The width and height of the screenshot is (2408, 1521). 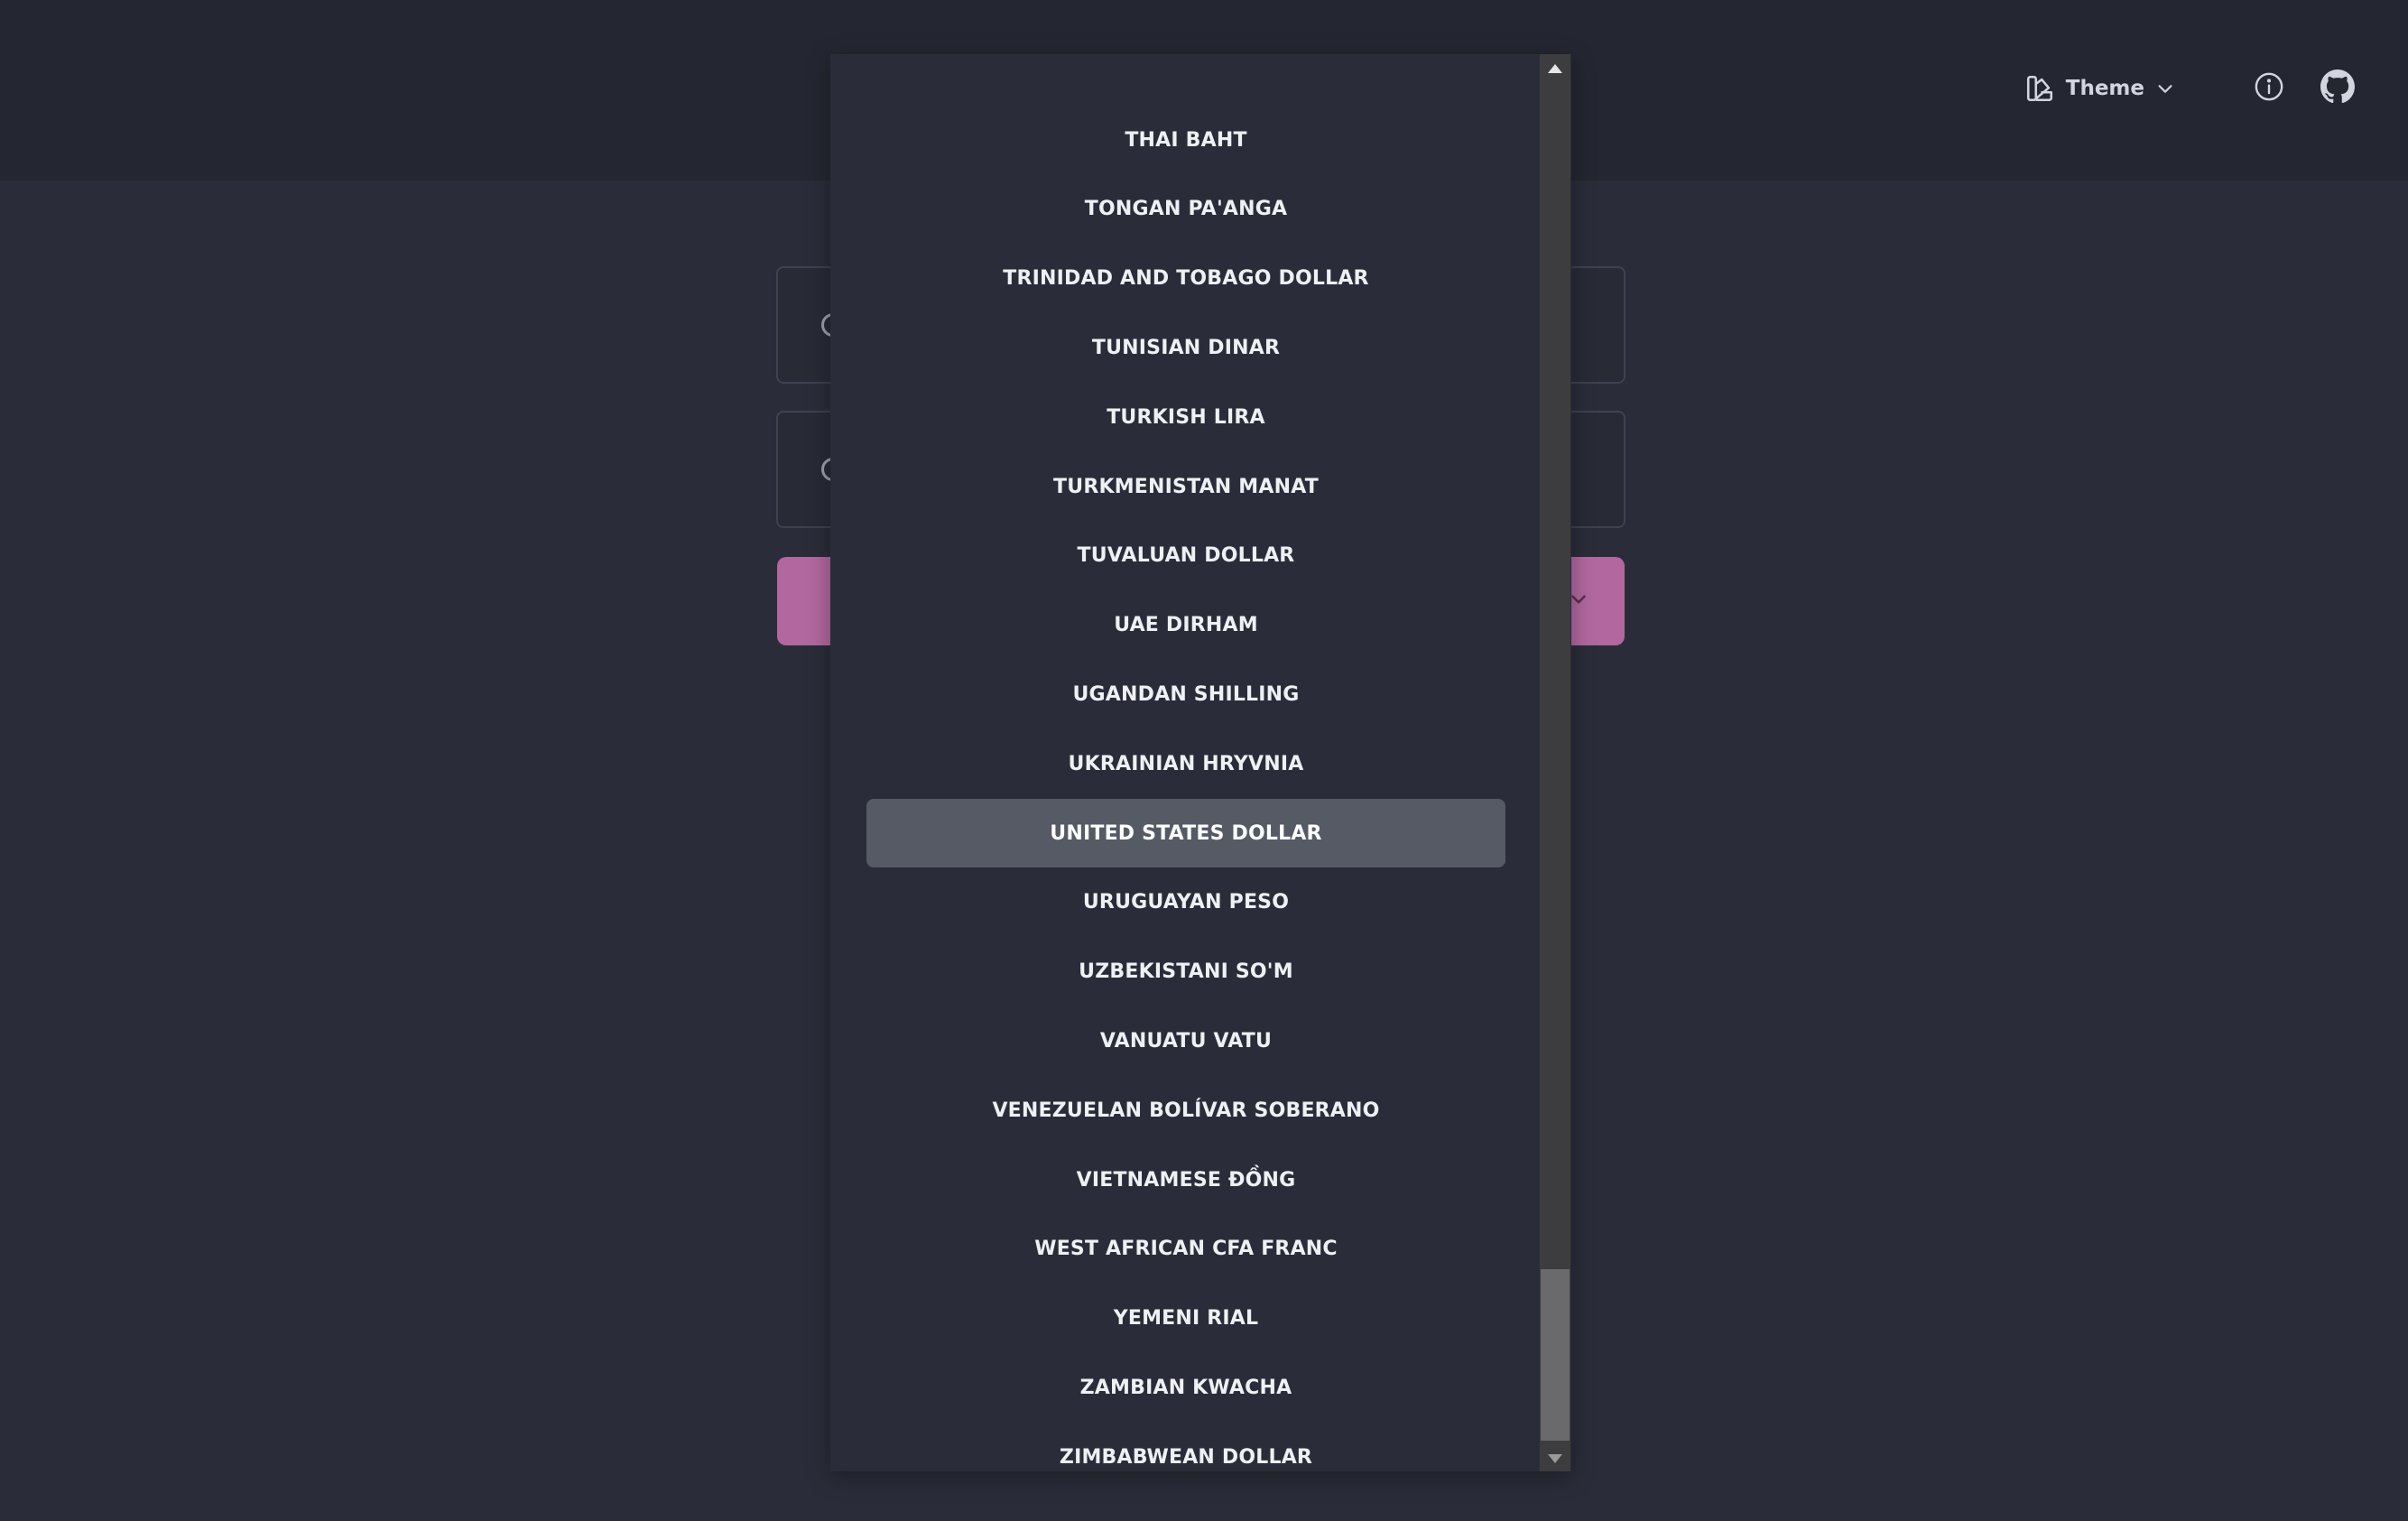 I want to click on currency-option: UAE DIRHAM, so click(x=1185, y=625).